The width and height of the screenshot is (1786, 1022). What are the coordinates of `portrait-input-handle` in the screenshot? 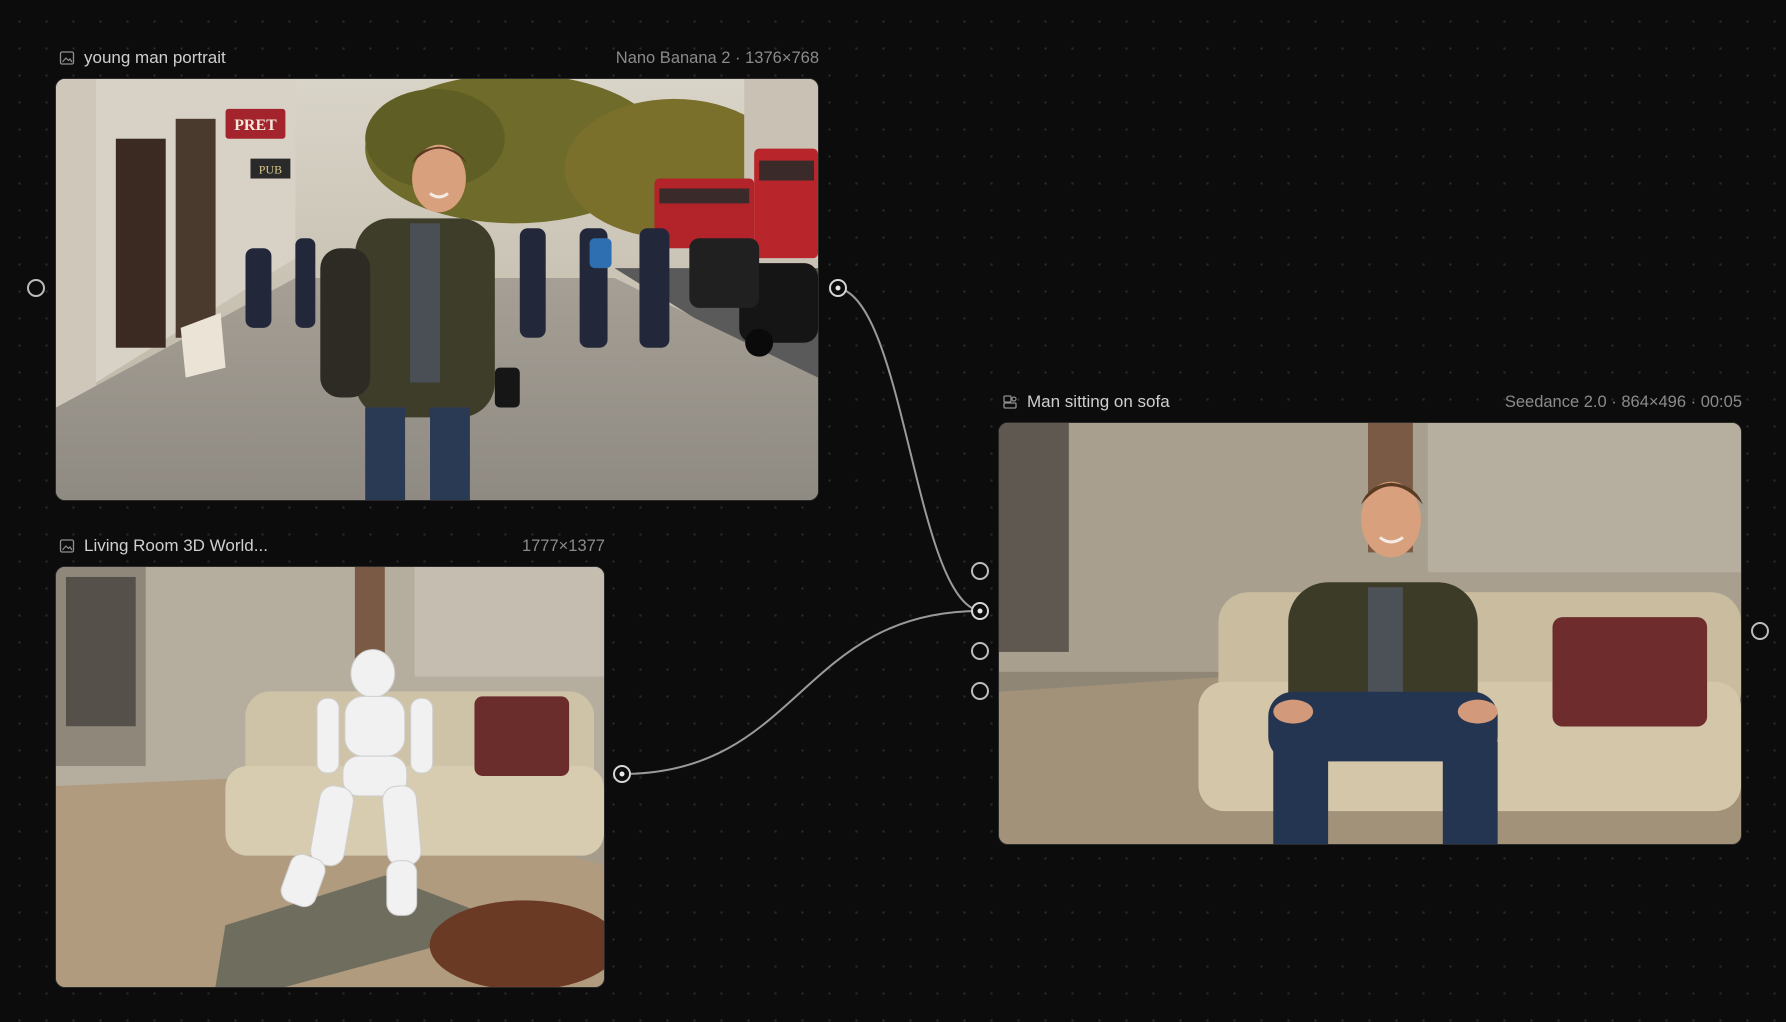 It's located at (36, 288).